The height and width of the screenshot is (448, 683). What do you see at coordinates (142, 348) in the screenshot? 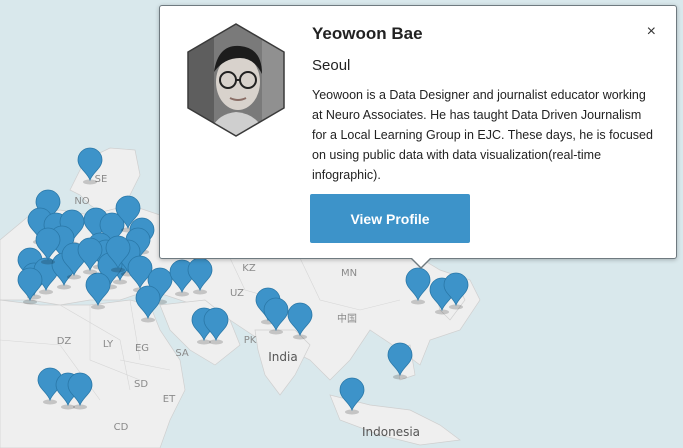
I see `country-label: EG` at bounding box center [142, 348].